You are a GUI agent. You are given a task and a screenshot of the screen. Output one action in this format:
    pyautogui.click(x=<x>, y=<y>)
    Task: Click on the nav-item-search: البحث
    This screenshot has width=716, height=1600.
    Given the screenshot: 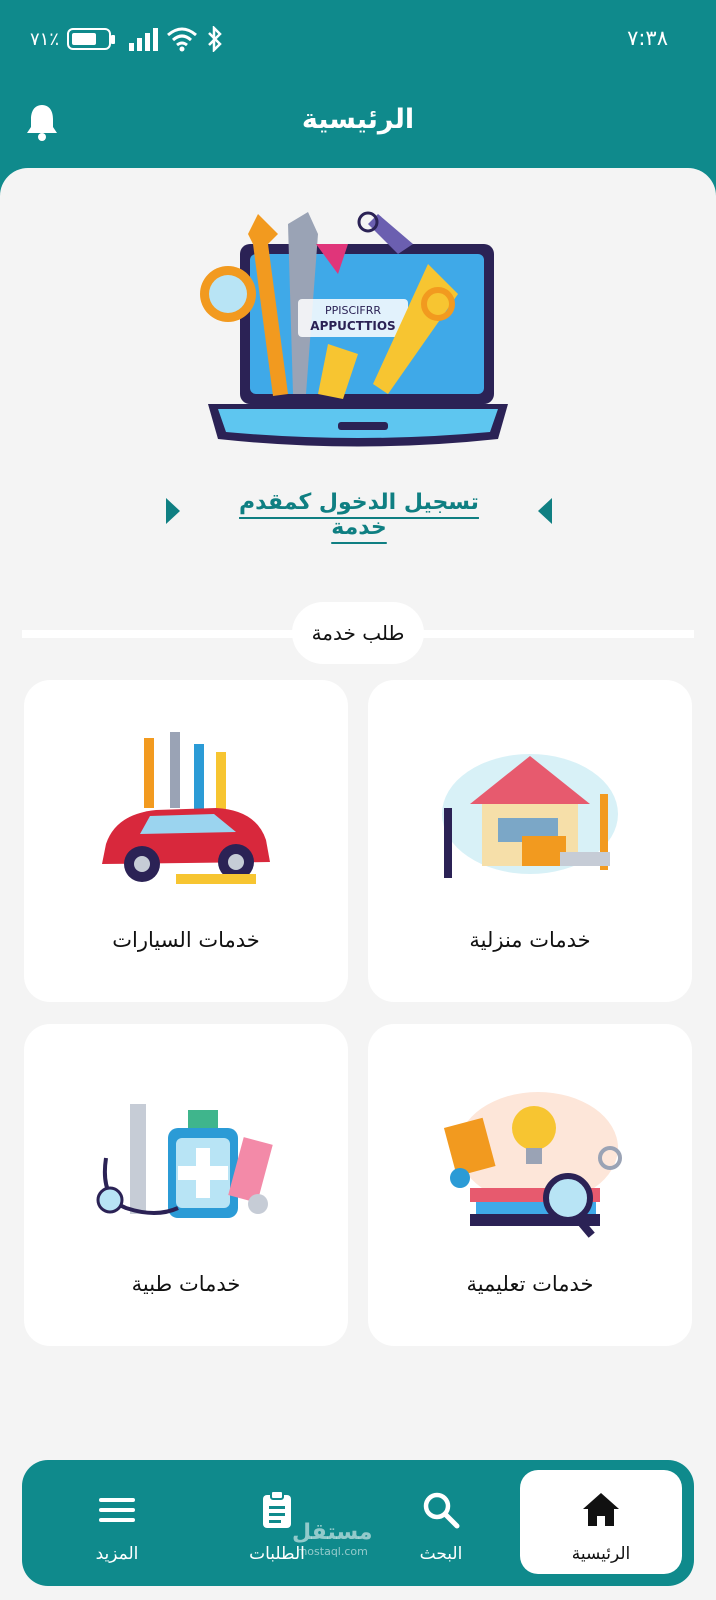 What is the action you would take?
    pyautogui.click(x=441, y=1523)
    